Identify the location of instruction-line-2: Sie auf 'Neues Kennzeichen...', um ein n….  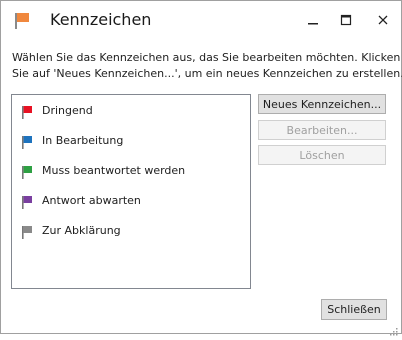
(207, 73).